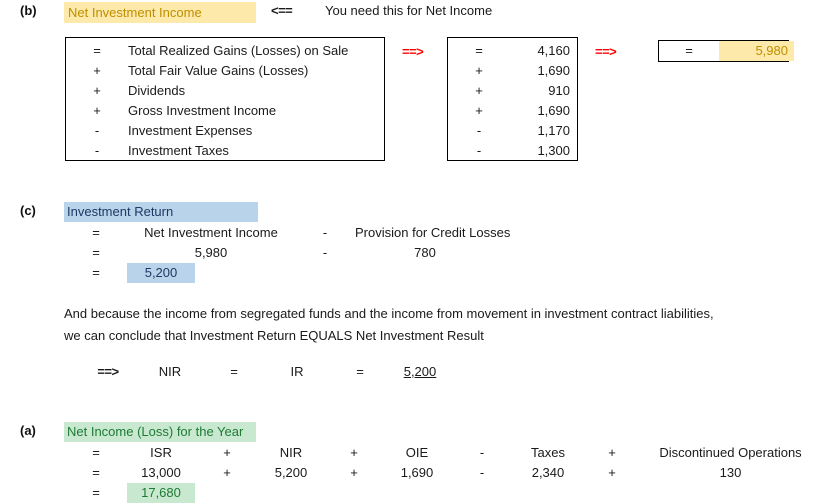  I want to click on table-row: - Investment Taxes, so click(225, 151).